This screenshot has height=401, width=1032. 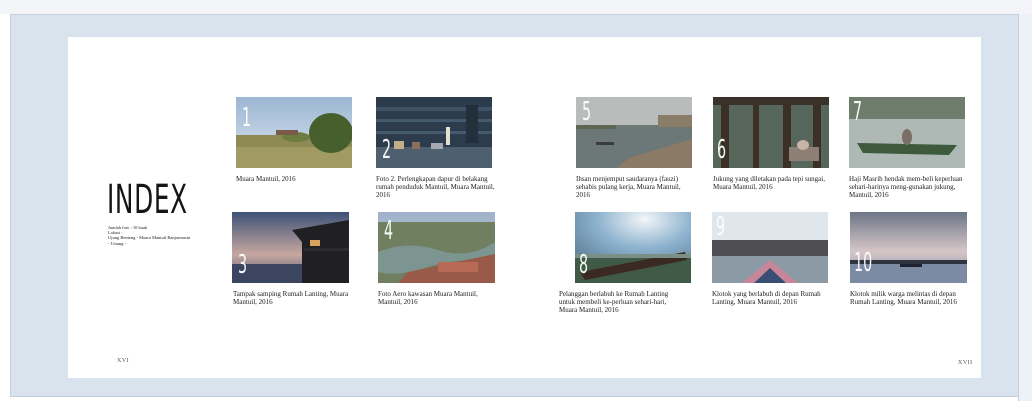 What do you see at coordinates (770, 247) in the screenshot?
I see `photo-9: 9` at bounding box center [770, 247].